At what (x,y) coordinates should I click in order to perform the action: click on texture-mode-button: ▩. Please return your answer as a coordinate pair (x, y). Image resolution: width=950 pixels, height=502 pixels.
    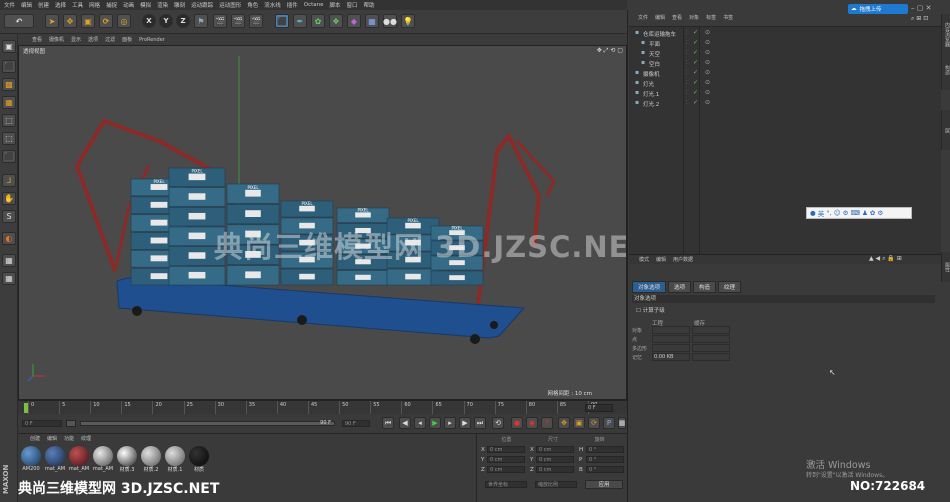
    Looking at the image, I should click on (9, 84).